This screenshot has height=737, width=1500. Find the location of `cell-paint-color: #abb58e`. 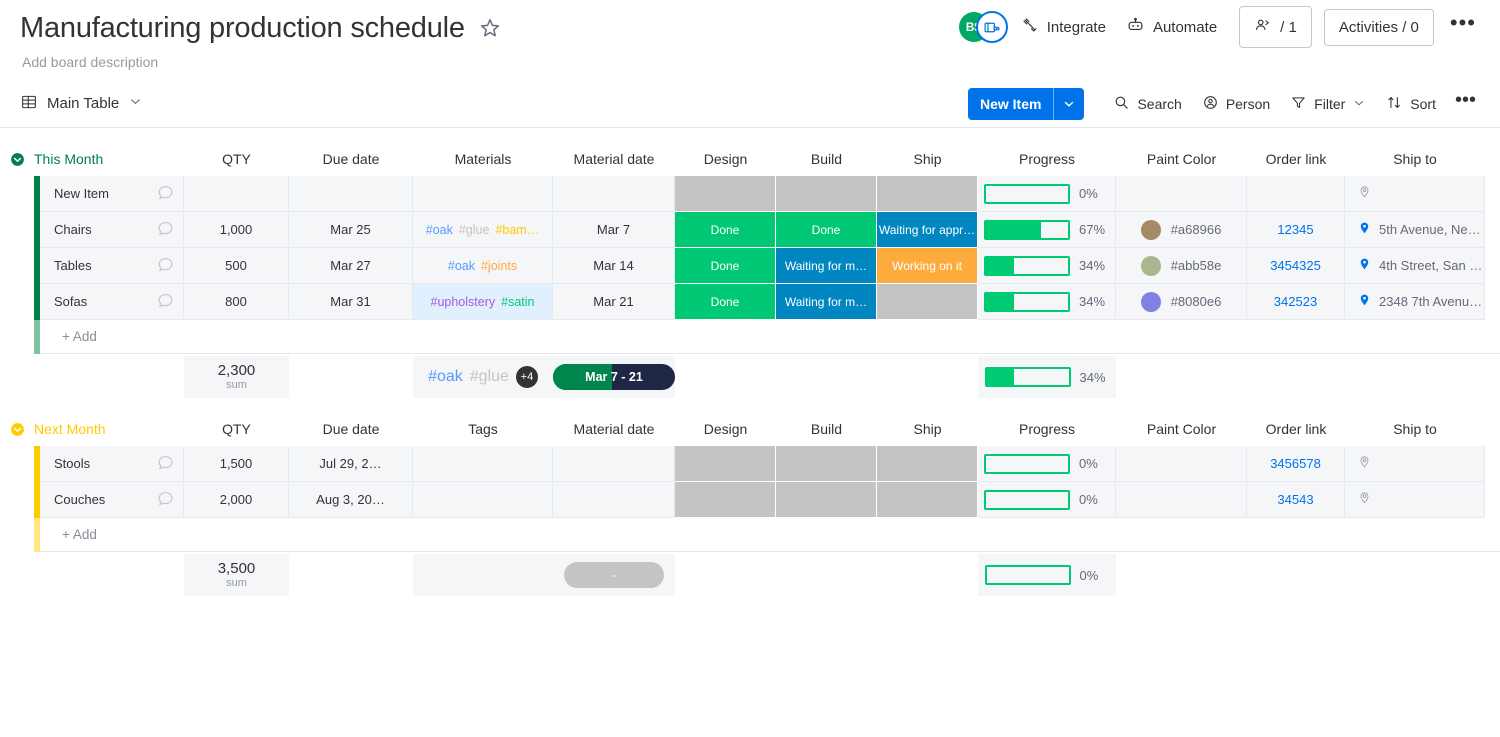

cell-paint-color: #abb58e is located at coordinates (1181, 266).